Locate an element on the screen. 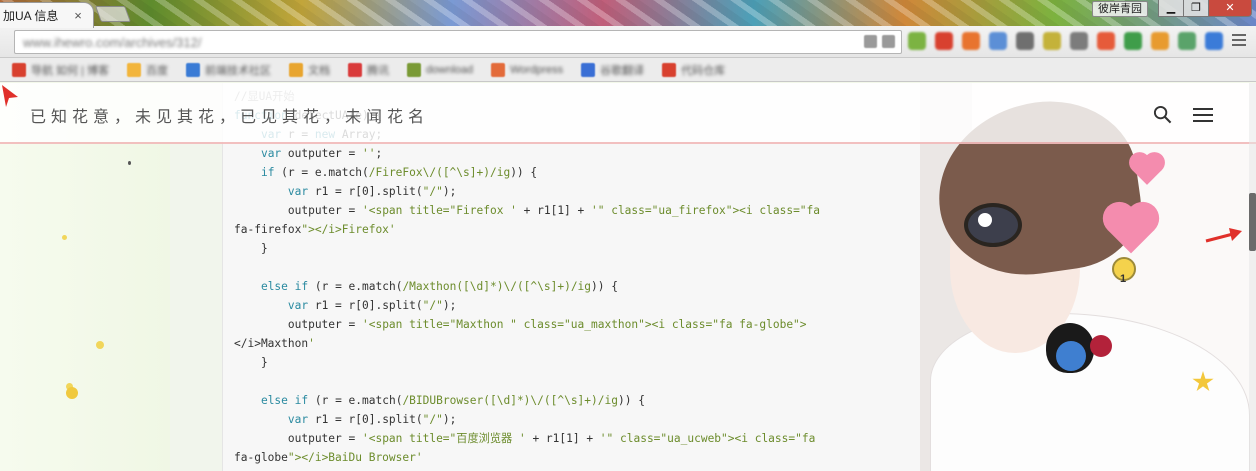 This screenshot has height=471, width=1256. code-line: fa-firefox"></i>Firefox' is located at coordinates (315, 229).